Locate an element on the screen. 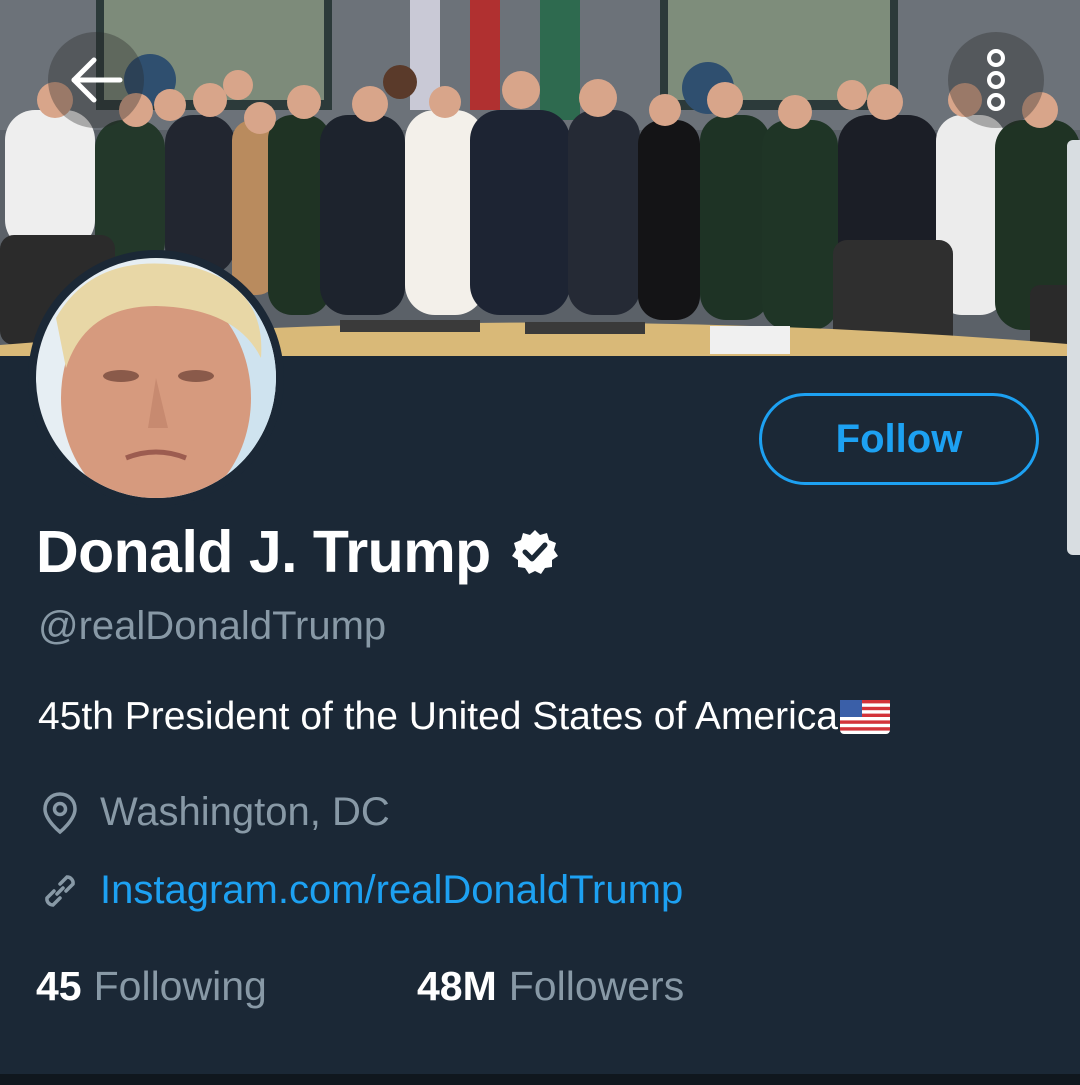 Image resolution: width=1080 pixels, height=1085 pixels. scrollbar-thumb is located at coordinates (1073, 347).